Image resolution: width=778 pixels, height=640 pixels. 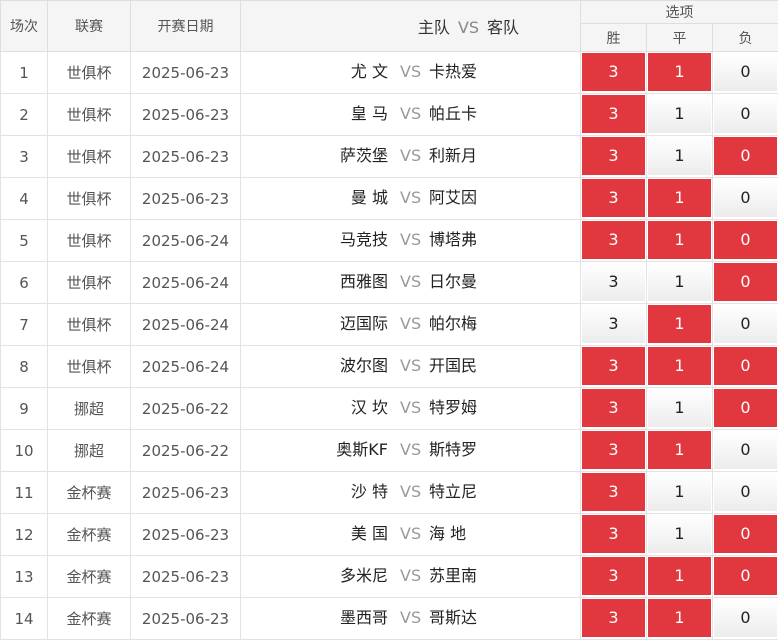 I want to click on header-date: 开赛日期, so click(x=186, y=26).